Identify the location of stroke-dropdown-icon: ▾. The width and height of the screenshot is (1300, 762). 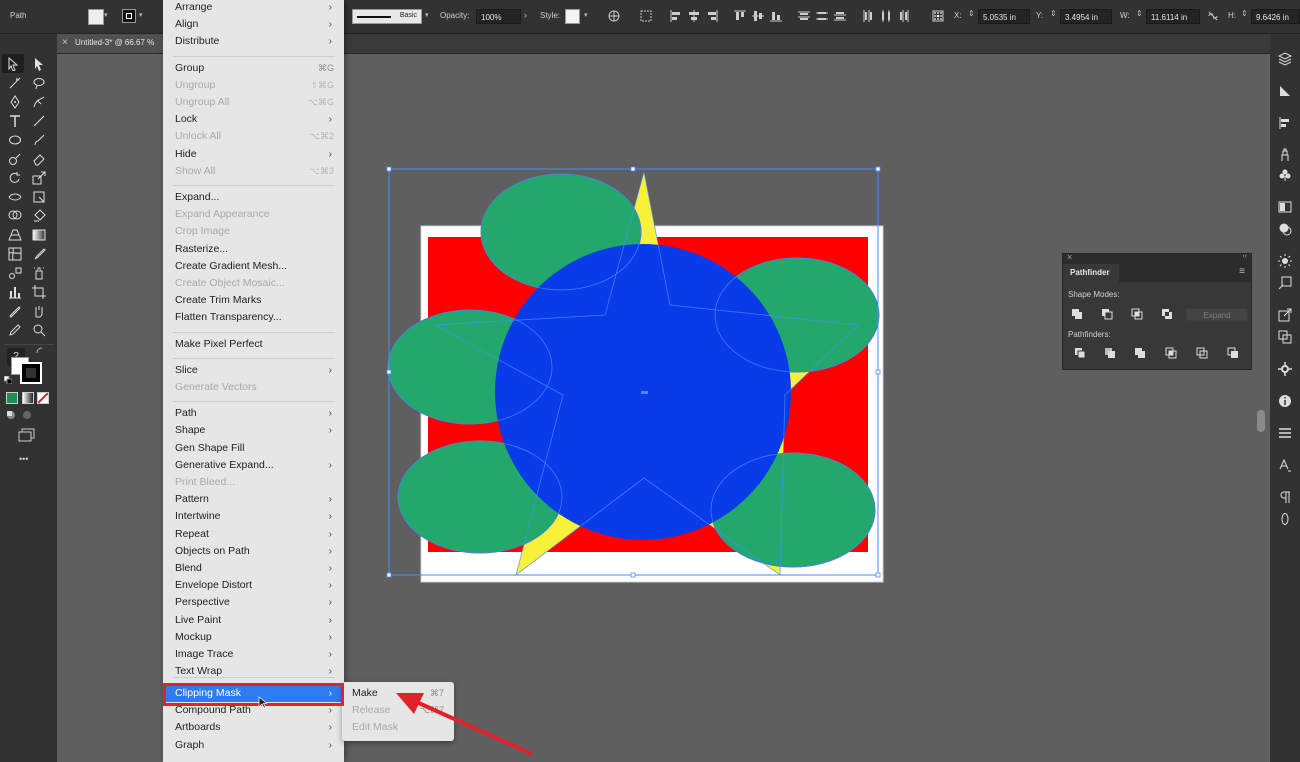
(141, 15).